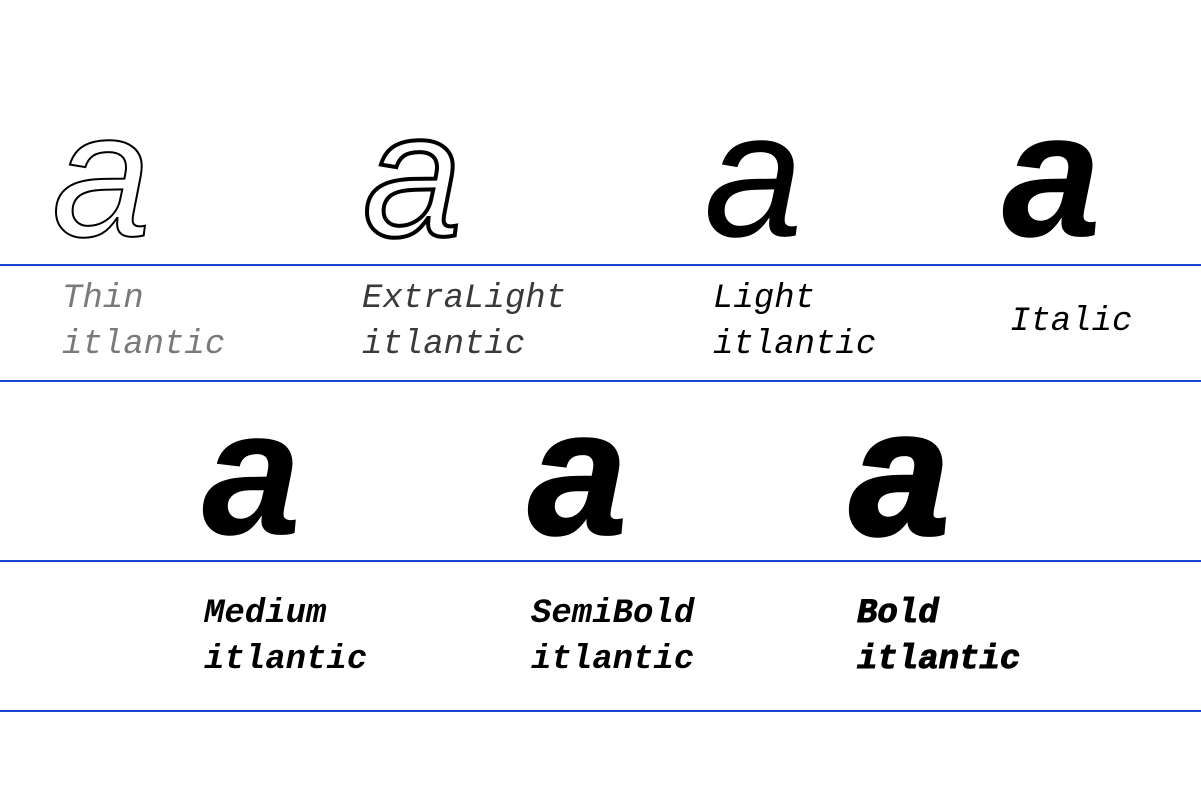  What do you see at coordinates (612, 637) in the screenshot?
I see `label-semibold: SemiBold itlantic` at bounding box center [612, 637].